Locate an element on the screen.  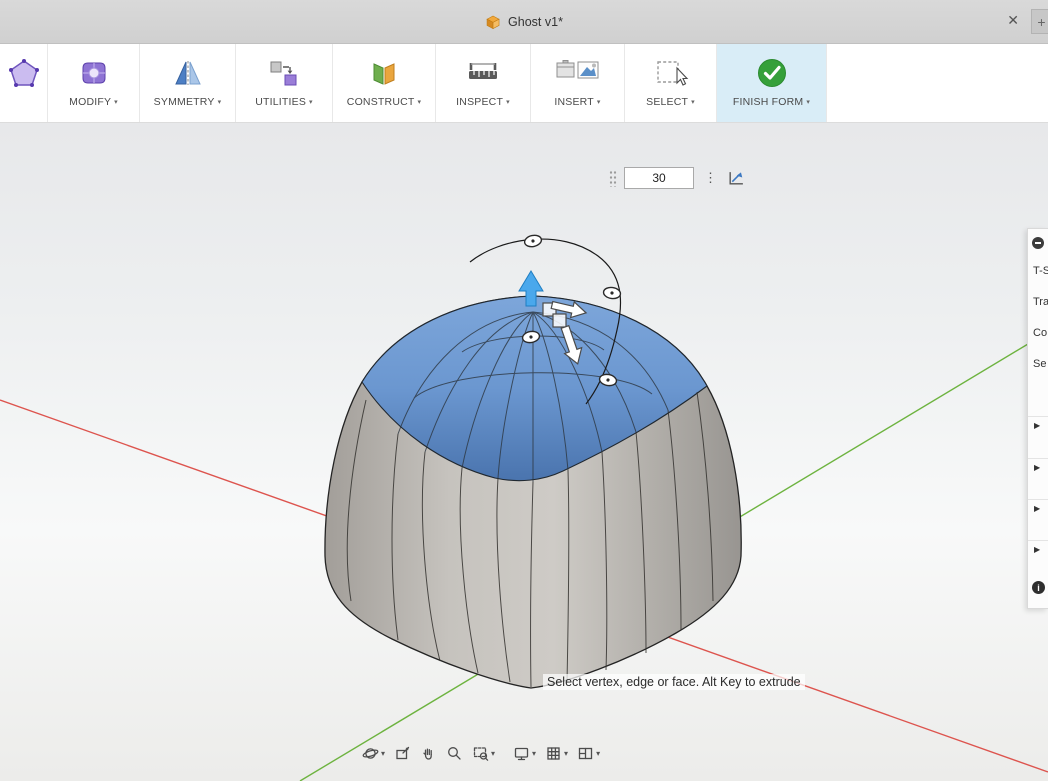
manipulator is located at coordinates (553, 318).